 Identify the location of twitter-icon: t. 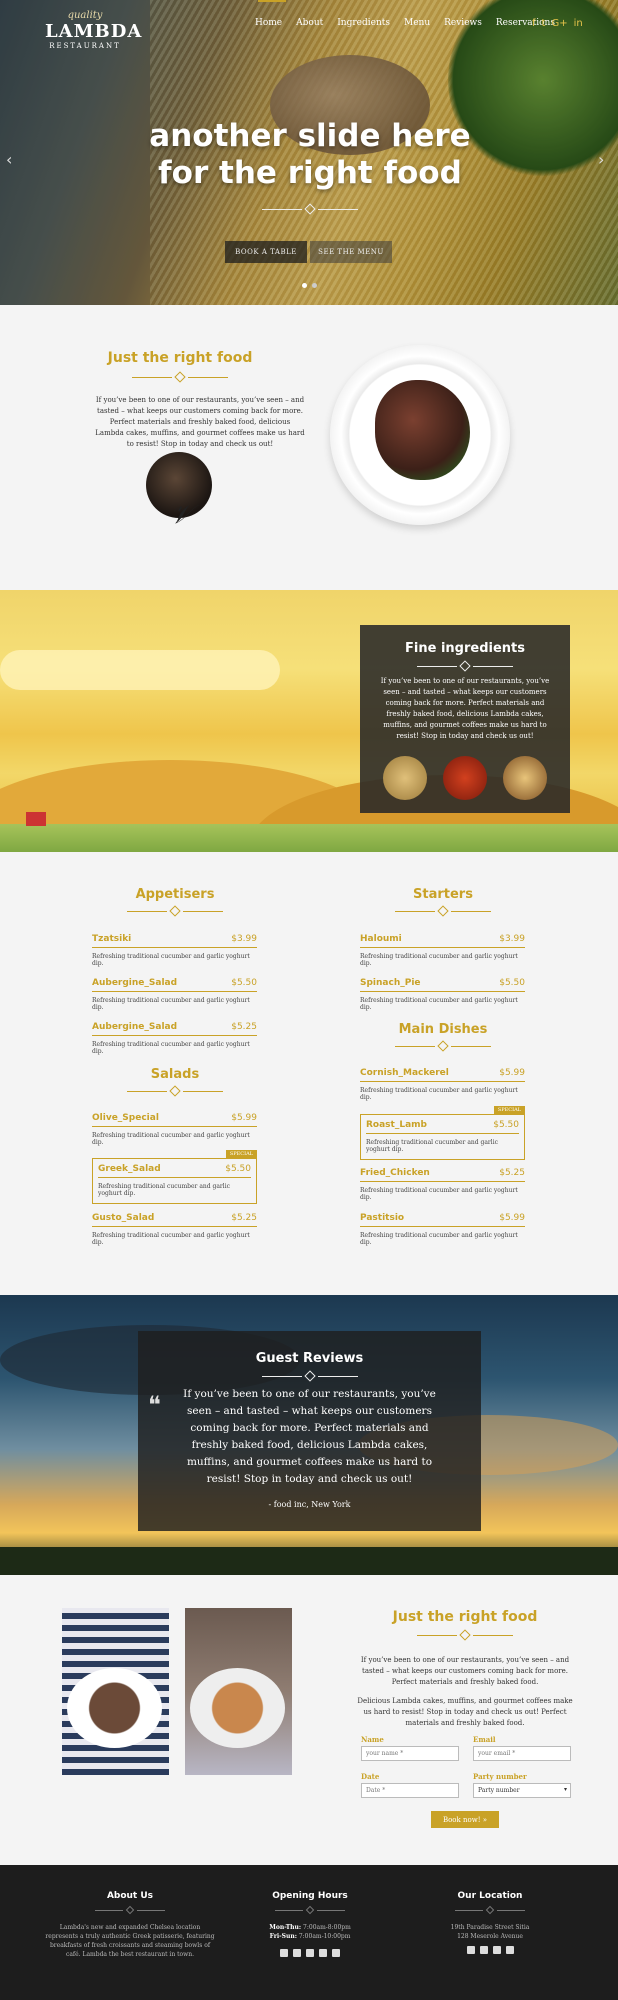
(544, 23).